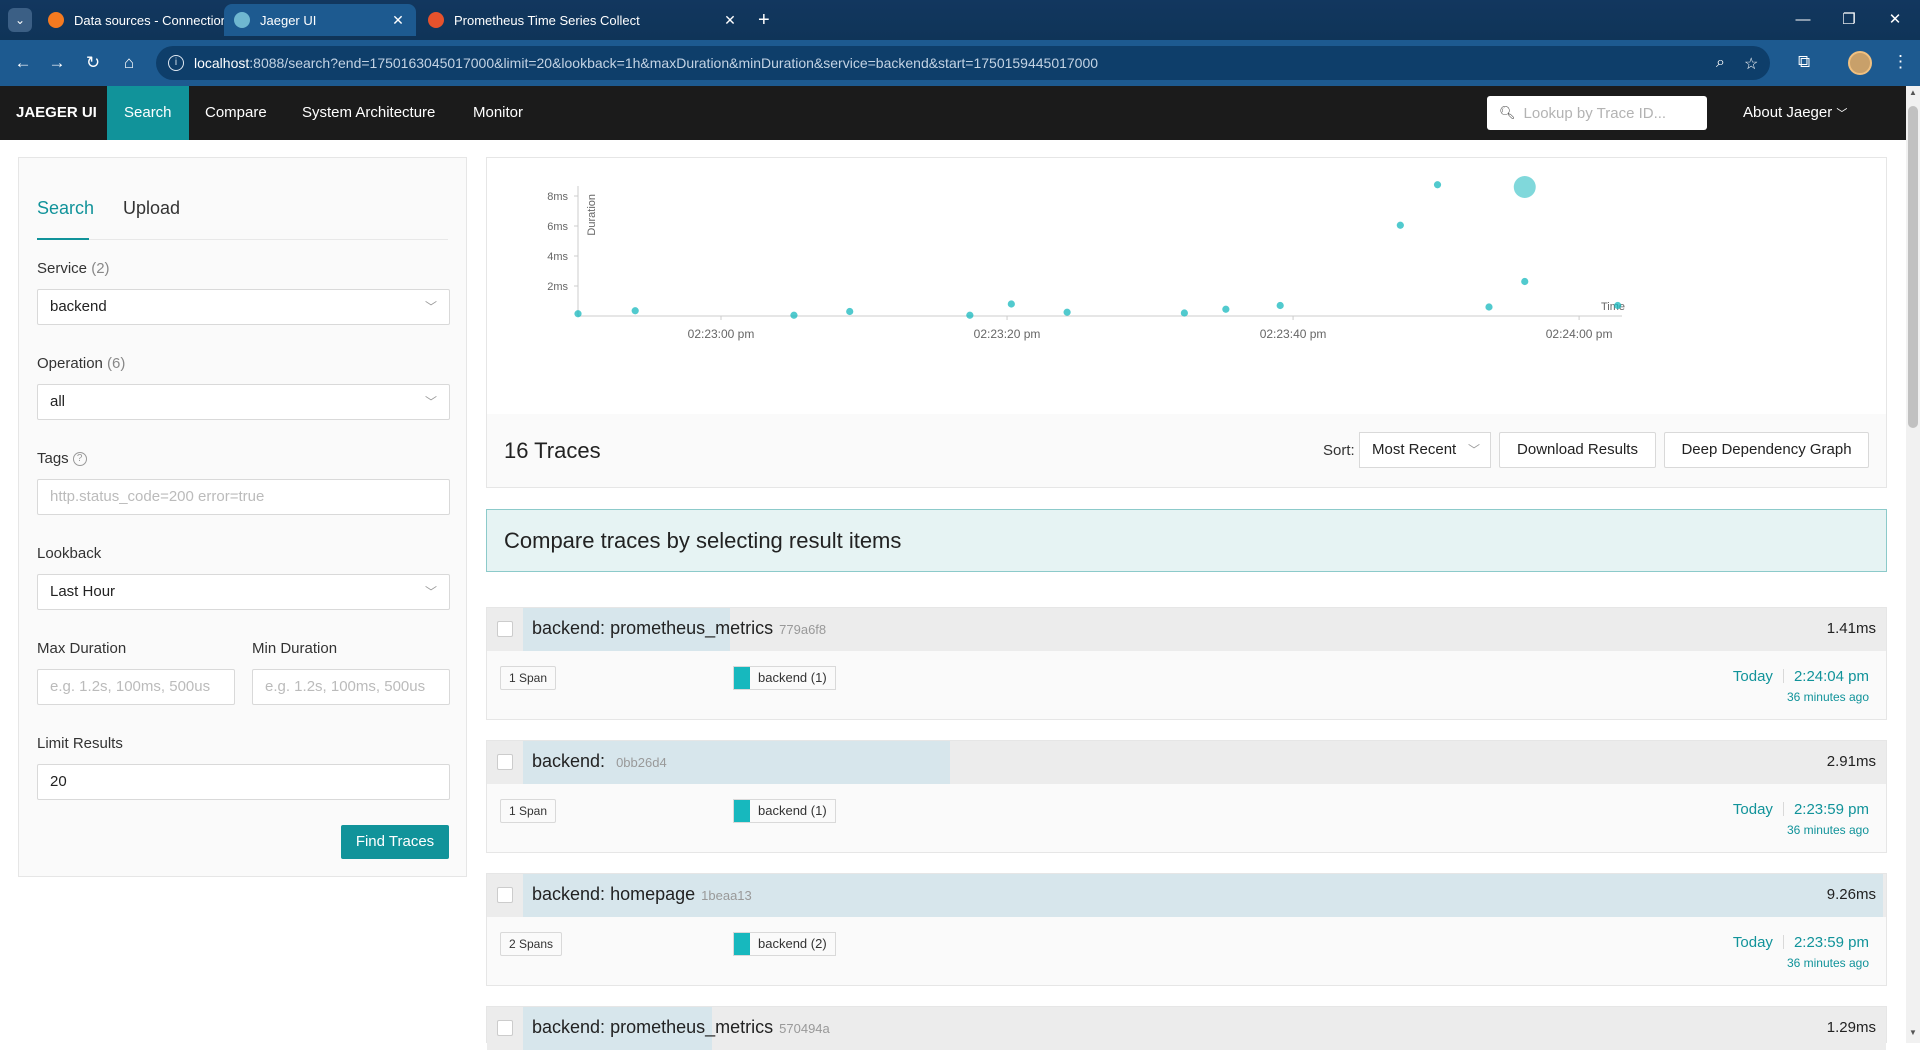 The height and width of the screenshot is (1050, 1920). I want to click on trace-title: backend: 0bb26d4, so click(599, 761).